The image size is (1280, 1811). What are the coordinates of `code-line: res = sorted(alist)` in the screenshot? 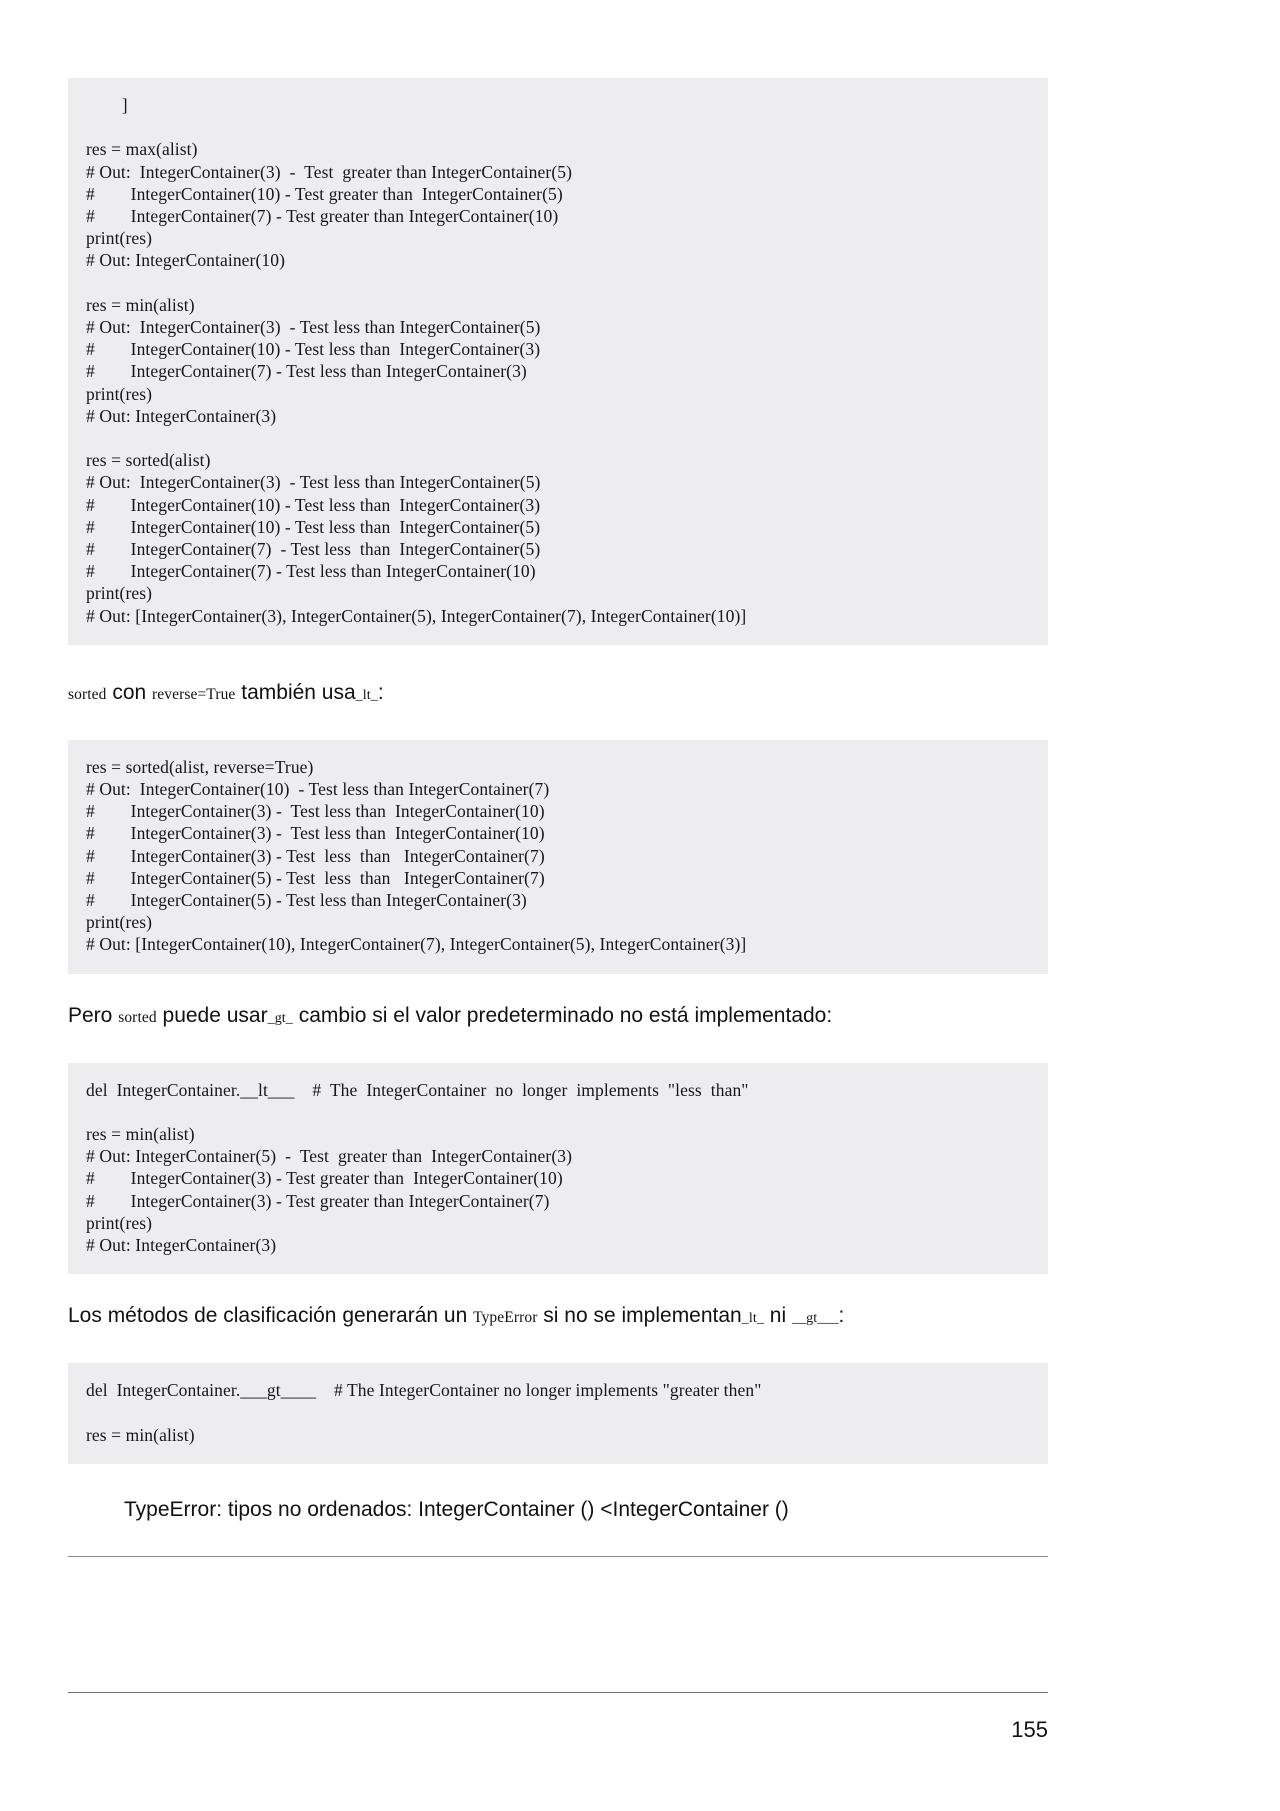 It's located at (148, 460).